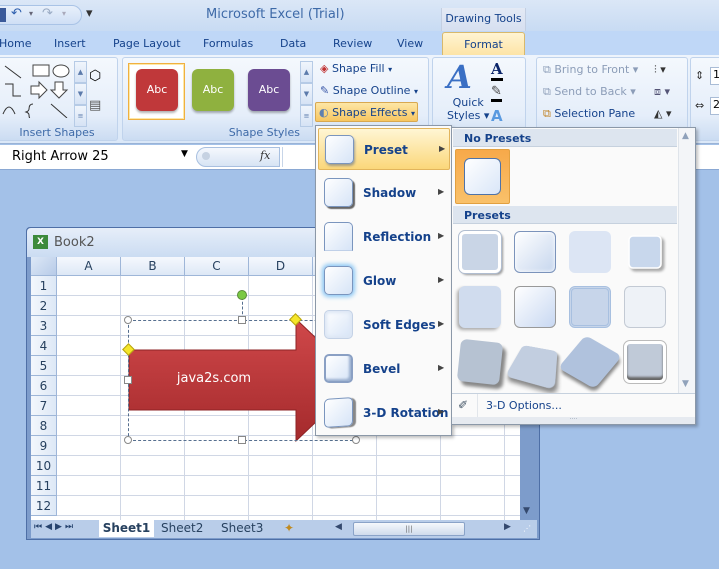  What do you see at coordinates (384, 325) in the screenshot?
I see `effects-menu-item-soft-edges: Soft Edges ▶` at bounding box center [384, 325].